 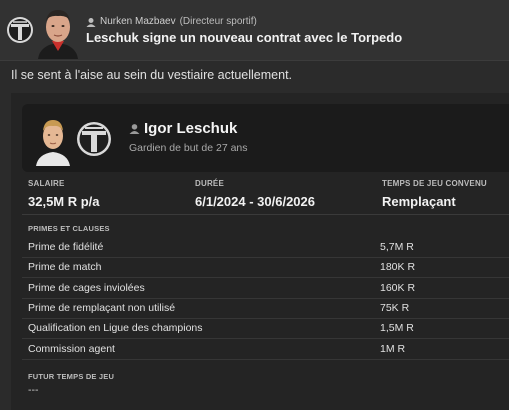 I want to click on duration-label: DURÉE, so click(x=210, y=183).